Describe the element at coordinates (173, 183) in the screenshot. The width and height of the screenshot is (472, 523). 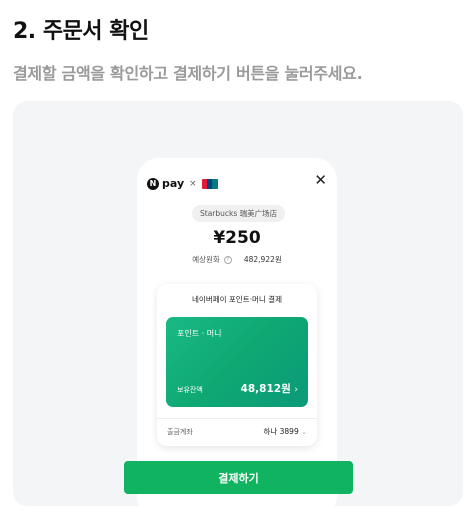
I see `brand-pay-text: pay` at that location.